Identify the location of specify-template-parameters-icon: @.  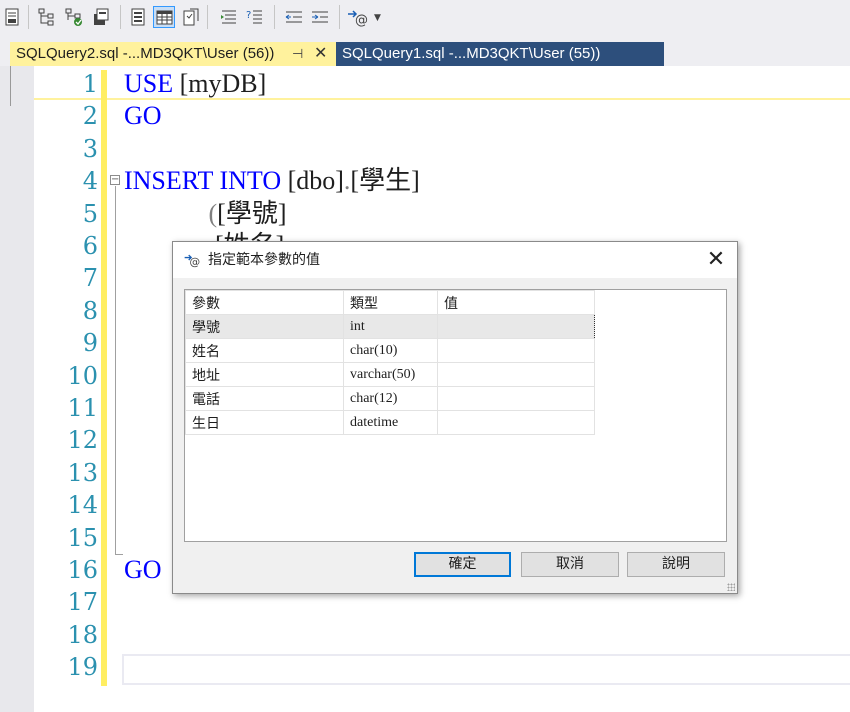
(357, 17).